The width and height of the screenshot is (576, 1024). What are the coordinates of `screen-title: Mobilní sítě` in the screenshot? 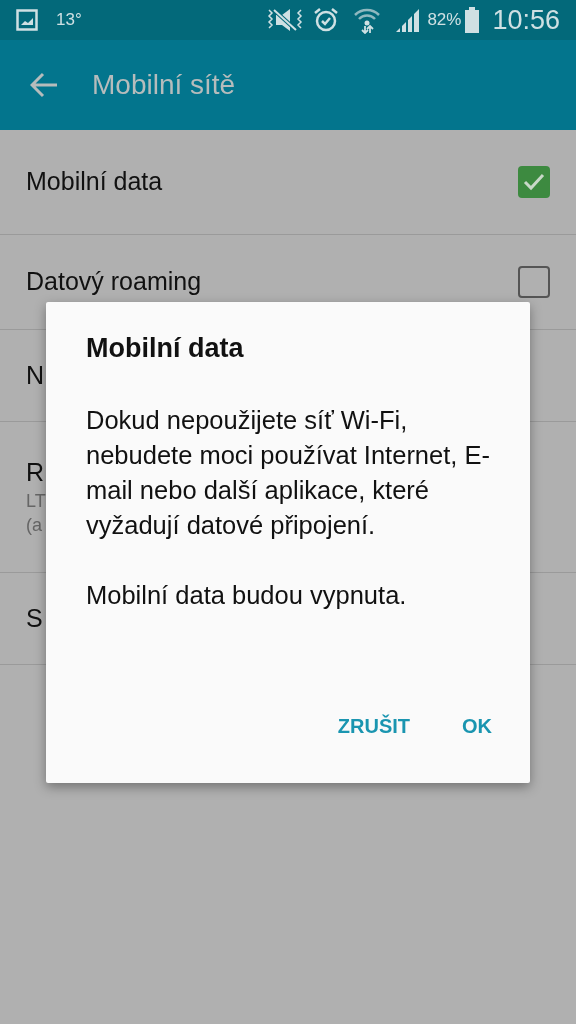 It's located at (164, 85).